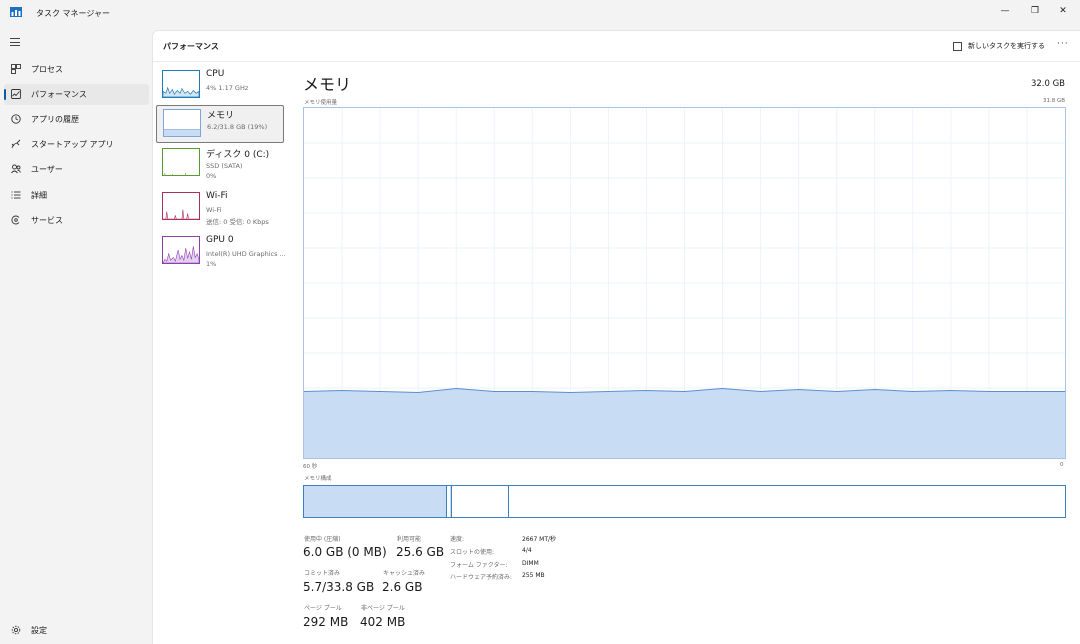  Describe the element at coordinates (383, 622) in the screenshot. I see `nonpaged-pool-value: 402 MB` at that location.